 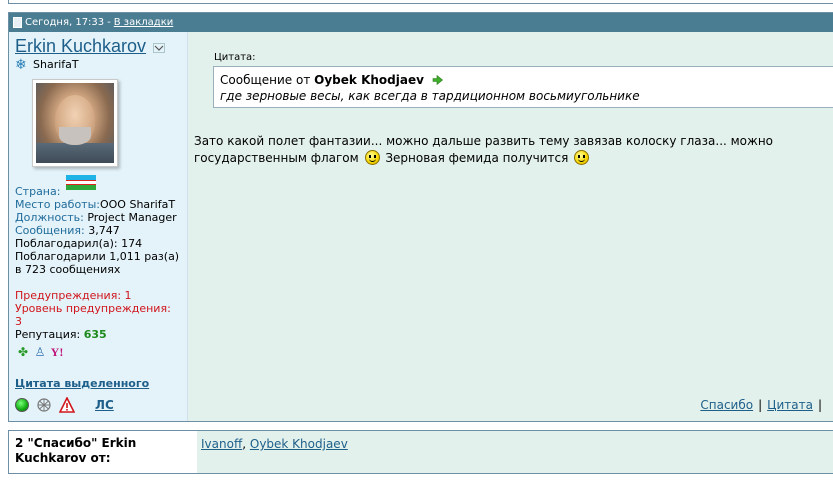 What do you see at coordinates (158, 48) in the screenshot?
I see `dropdown-arrow-icon` at bounding box center [158, 48].